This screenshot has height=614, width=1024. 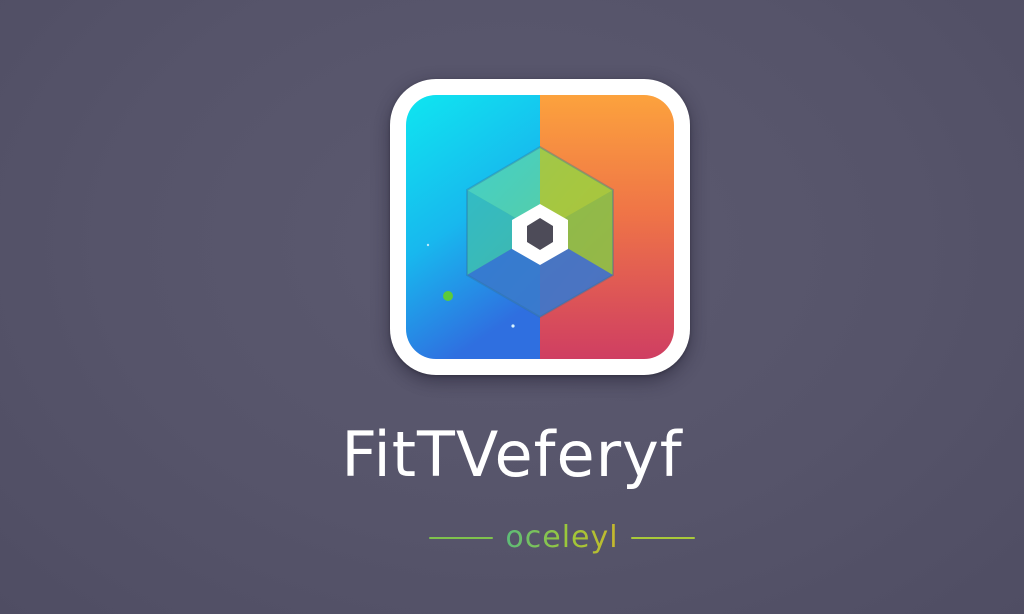 I want to click on app-logo-icon, so click(x=540, y=227).